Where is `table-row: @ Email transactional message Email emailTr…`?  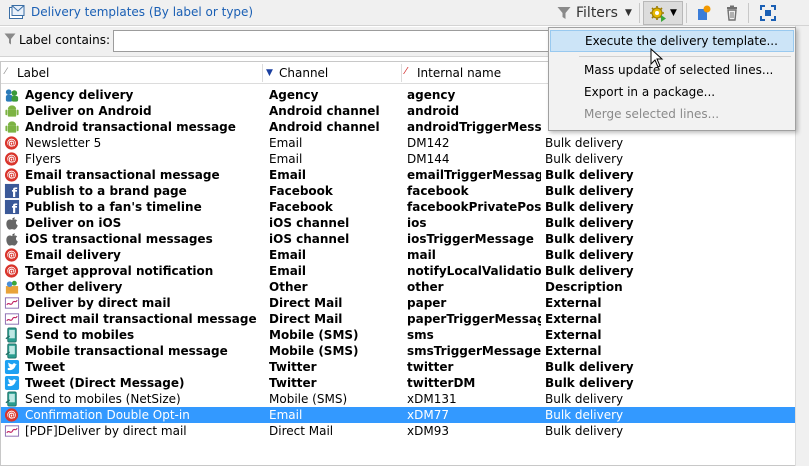
table-row: @ Email transactional message Email emailTr… is located at coordinates (398, 175).